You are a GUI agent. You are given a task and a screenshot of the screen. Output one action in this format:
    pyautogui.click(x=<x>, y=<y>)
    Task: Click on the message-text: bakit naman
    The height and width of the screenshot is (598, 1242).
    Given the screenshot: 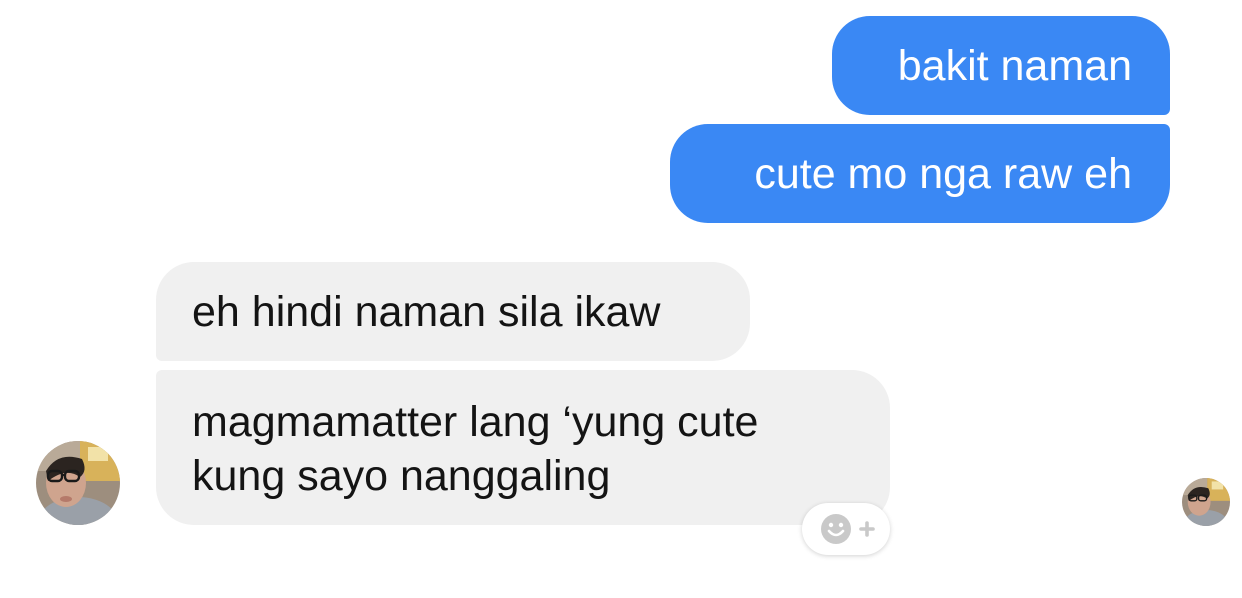 What is the action you would take?
    pyautogui.click(x=1014, y=65)
    